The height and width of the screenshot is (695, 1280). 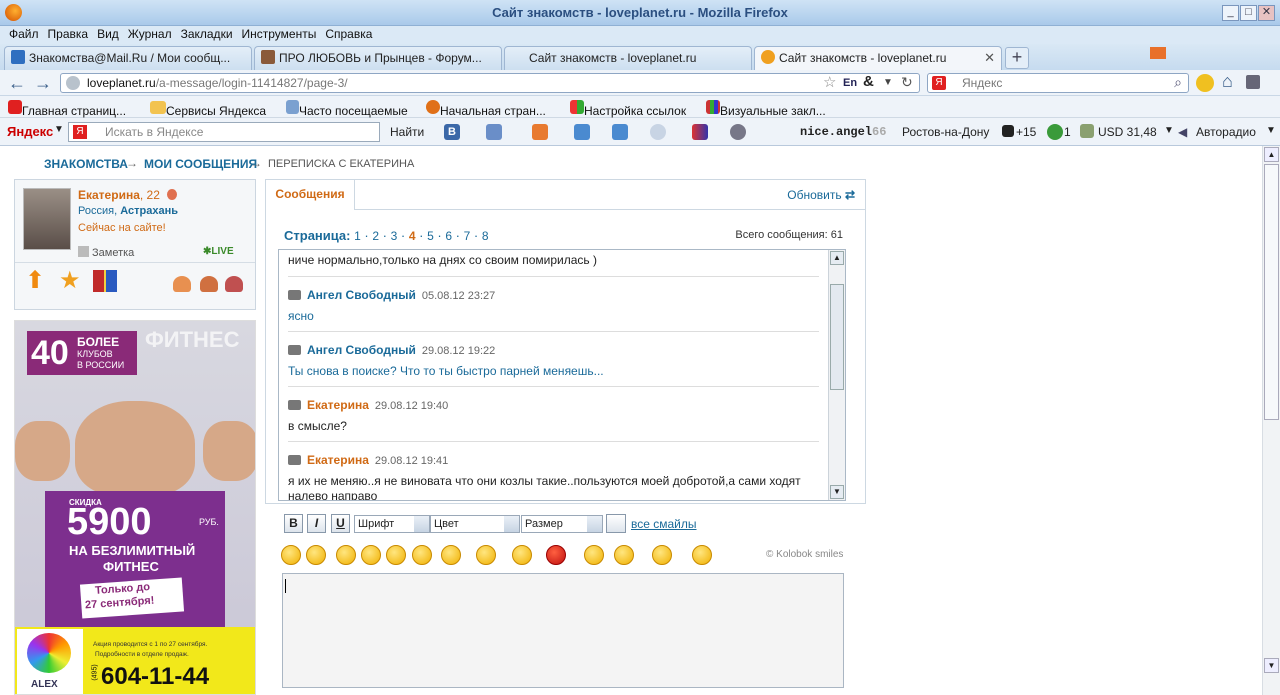 I want to click on odnoklassniki-icon, so click(x=540, y=132).